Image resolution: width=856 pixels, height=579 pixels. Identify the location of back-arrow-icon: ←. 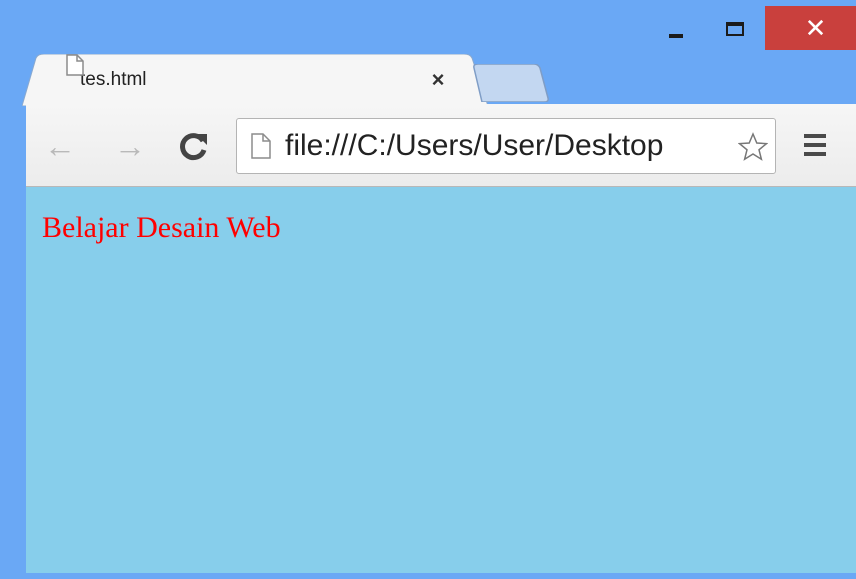
(60, 145).